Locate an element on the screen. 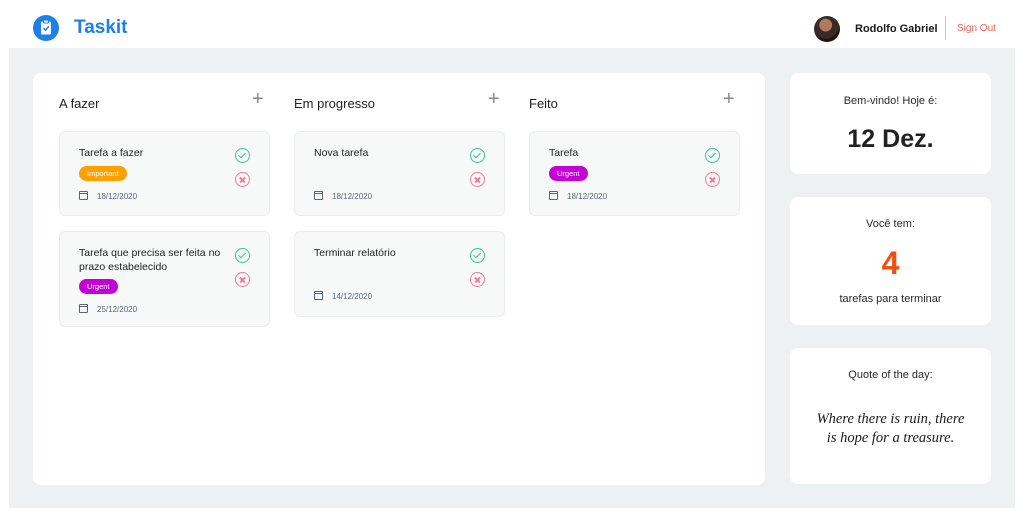 The image size is (1024, 516). task-card: Nova tarefa 18/12/2020 is located at coordinates (399, 173).